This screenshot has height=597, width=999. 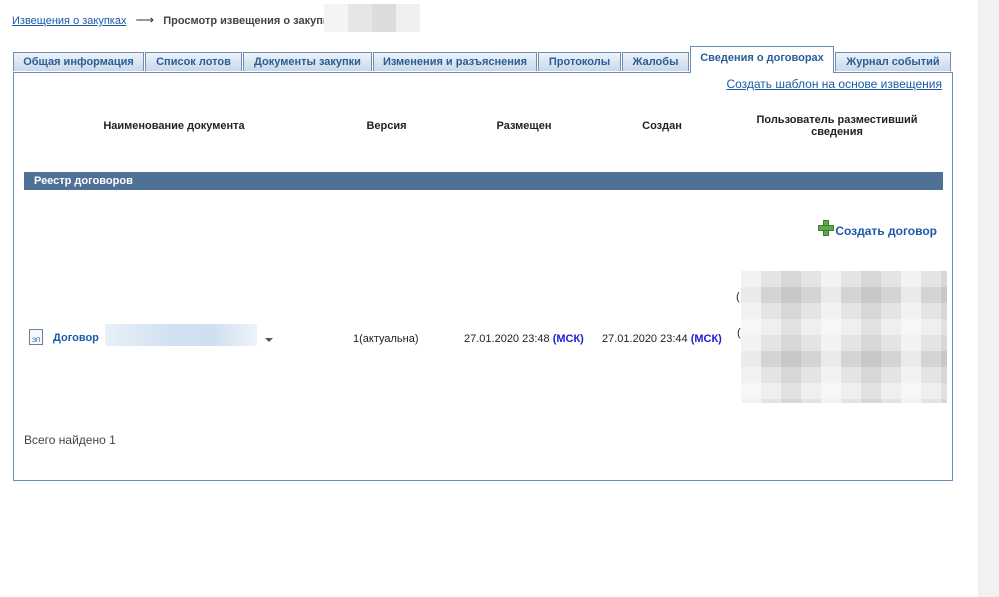 I want to click on section-contract-registry: Реестр договоров, so click(x=483, y=181).